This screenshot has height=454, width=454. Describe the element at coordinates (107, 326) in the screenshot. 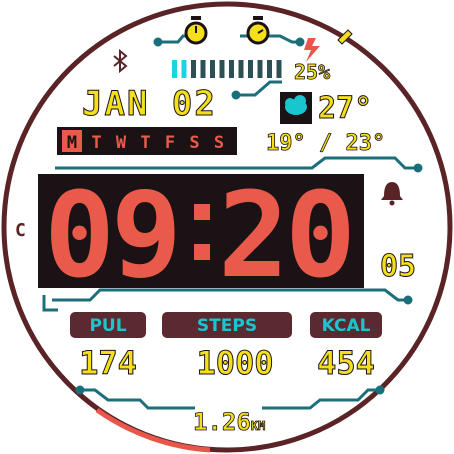

I see `metric-label: PUL` at that location.